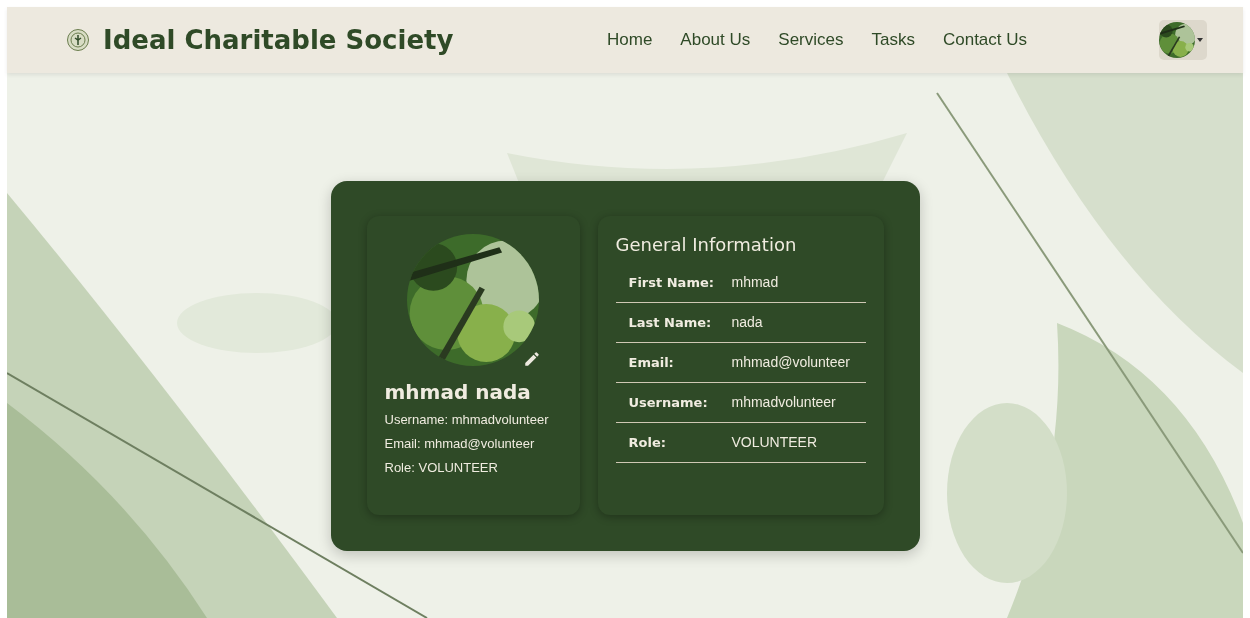  What do you see at coordinates (630, 40) in the screenshot?
I see `nav-link: Home` at bounding box center [630, 40].